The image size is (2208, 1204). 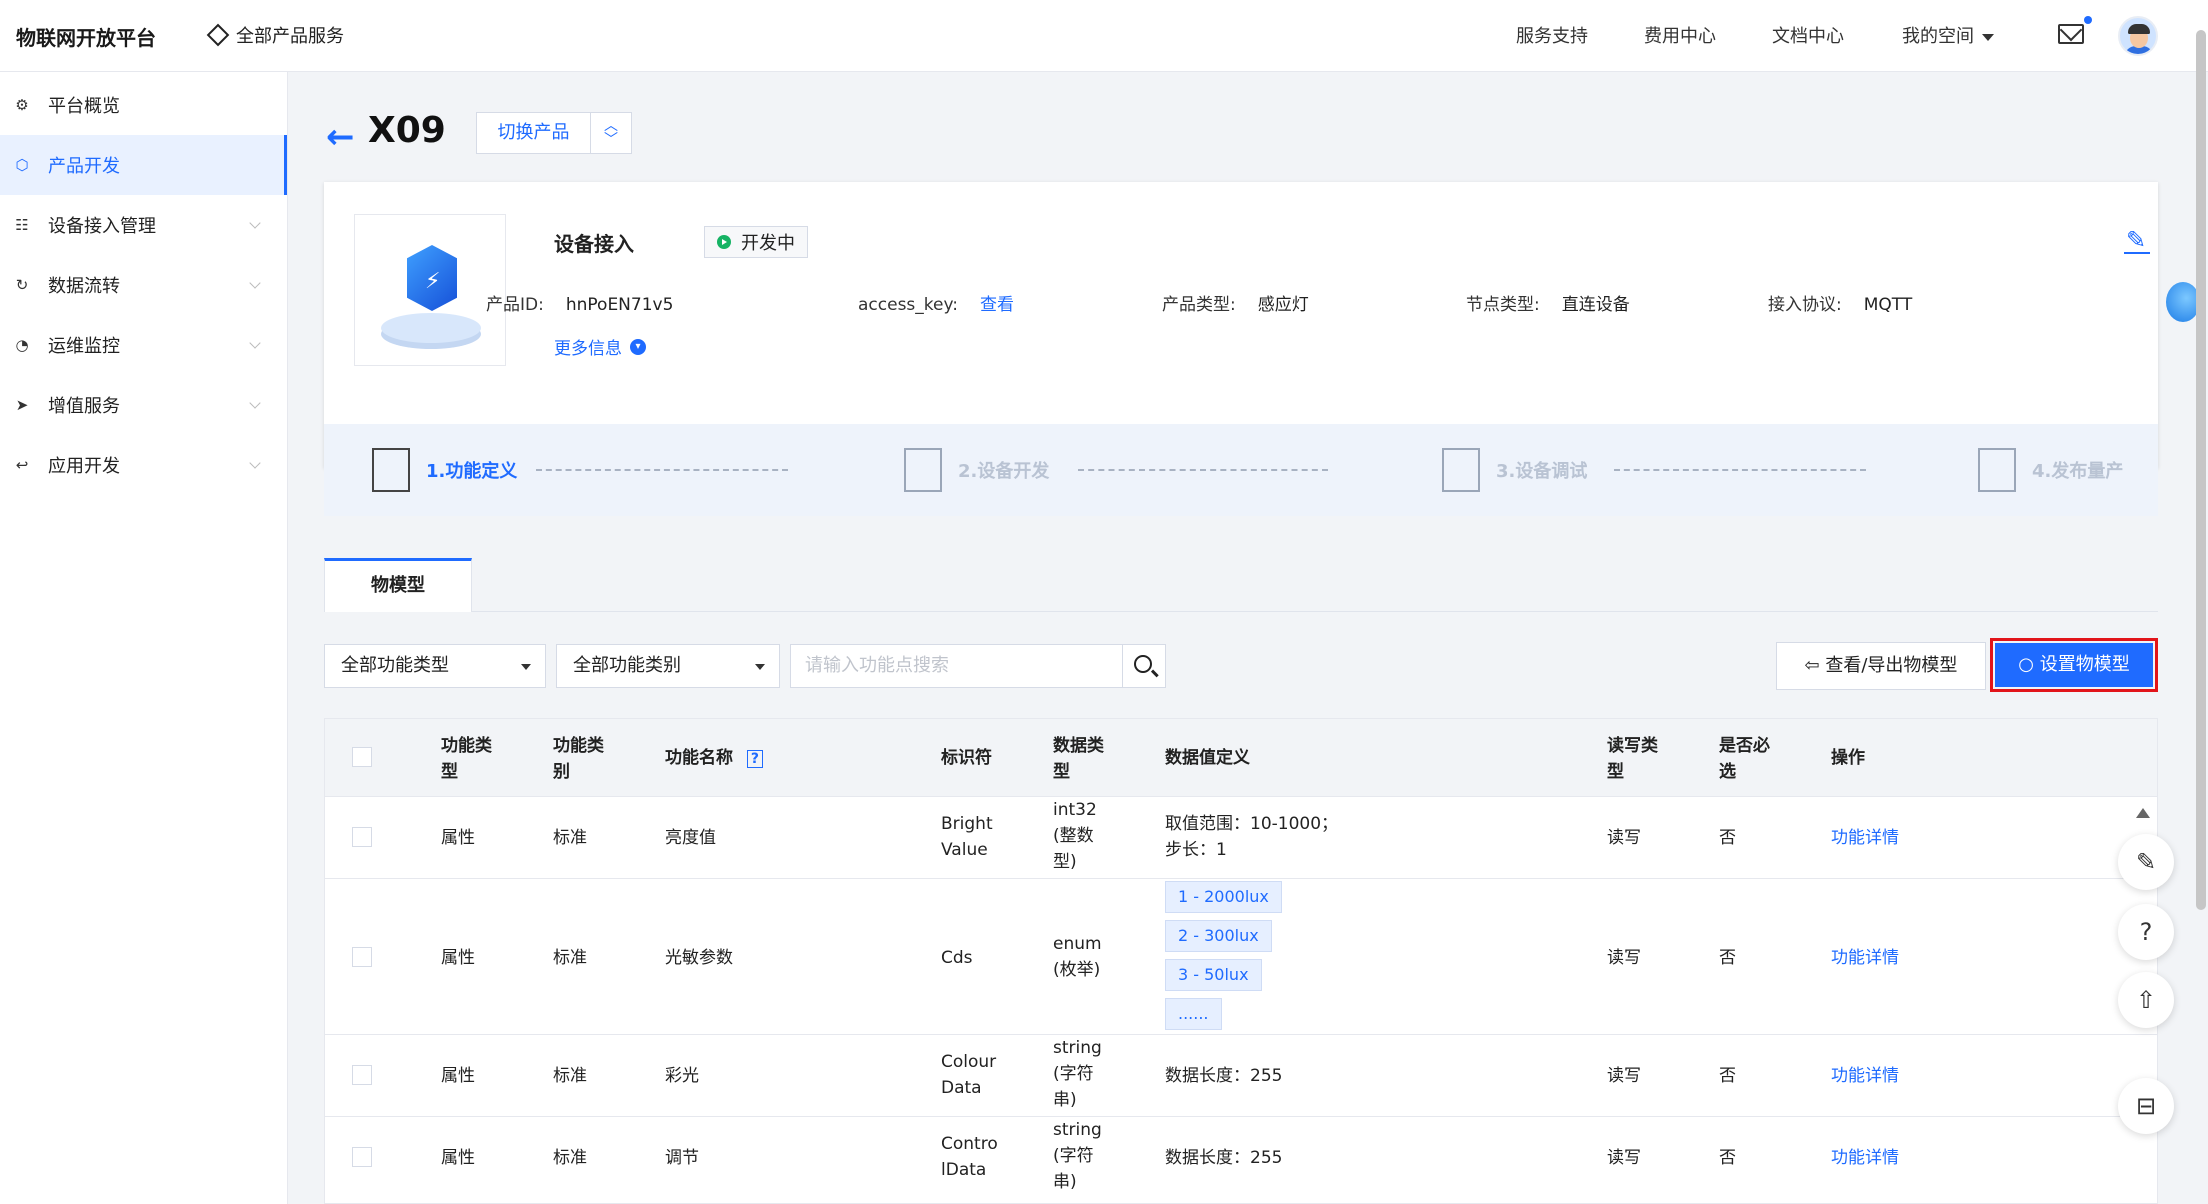 What do you see at coordinates (1223, 897) in the screenshot?
I see `enum-tag: 1 - 2000lux` at bounding box center [1223, 897].